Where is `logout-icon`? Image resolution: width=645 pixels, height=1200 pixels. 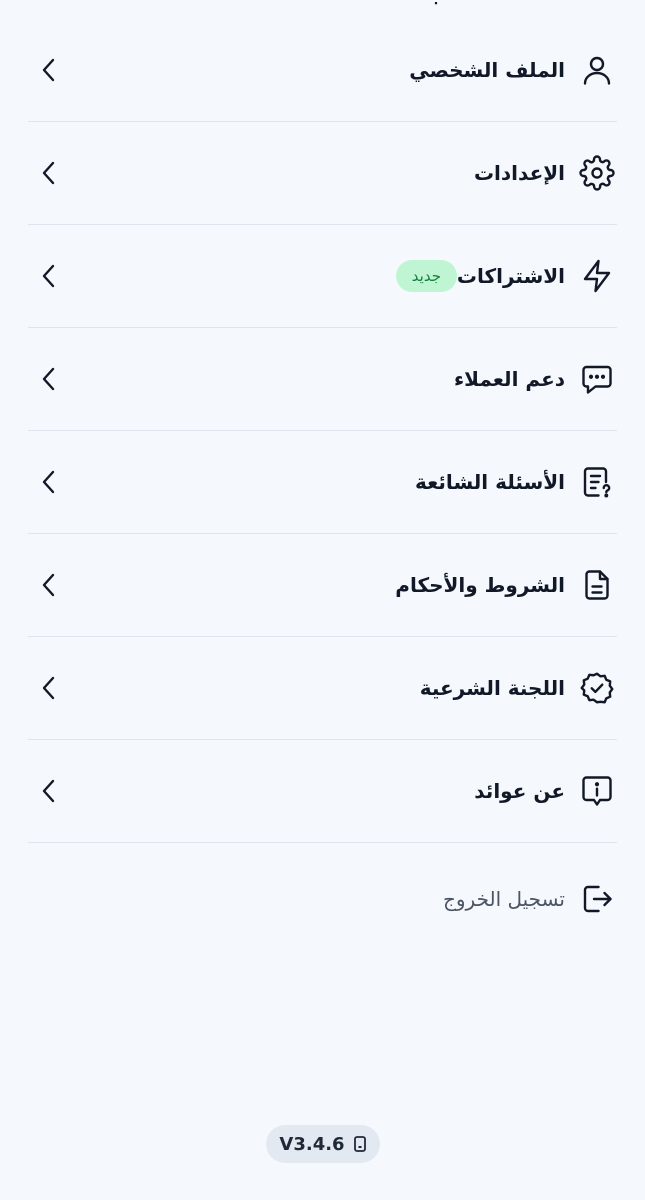
logout-icon is located at coordinates (597, 899).